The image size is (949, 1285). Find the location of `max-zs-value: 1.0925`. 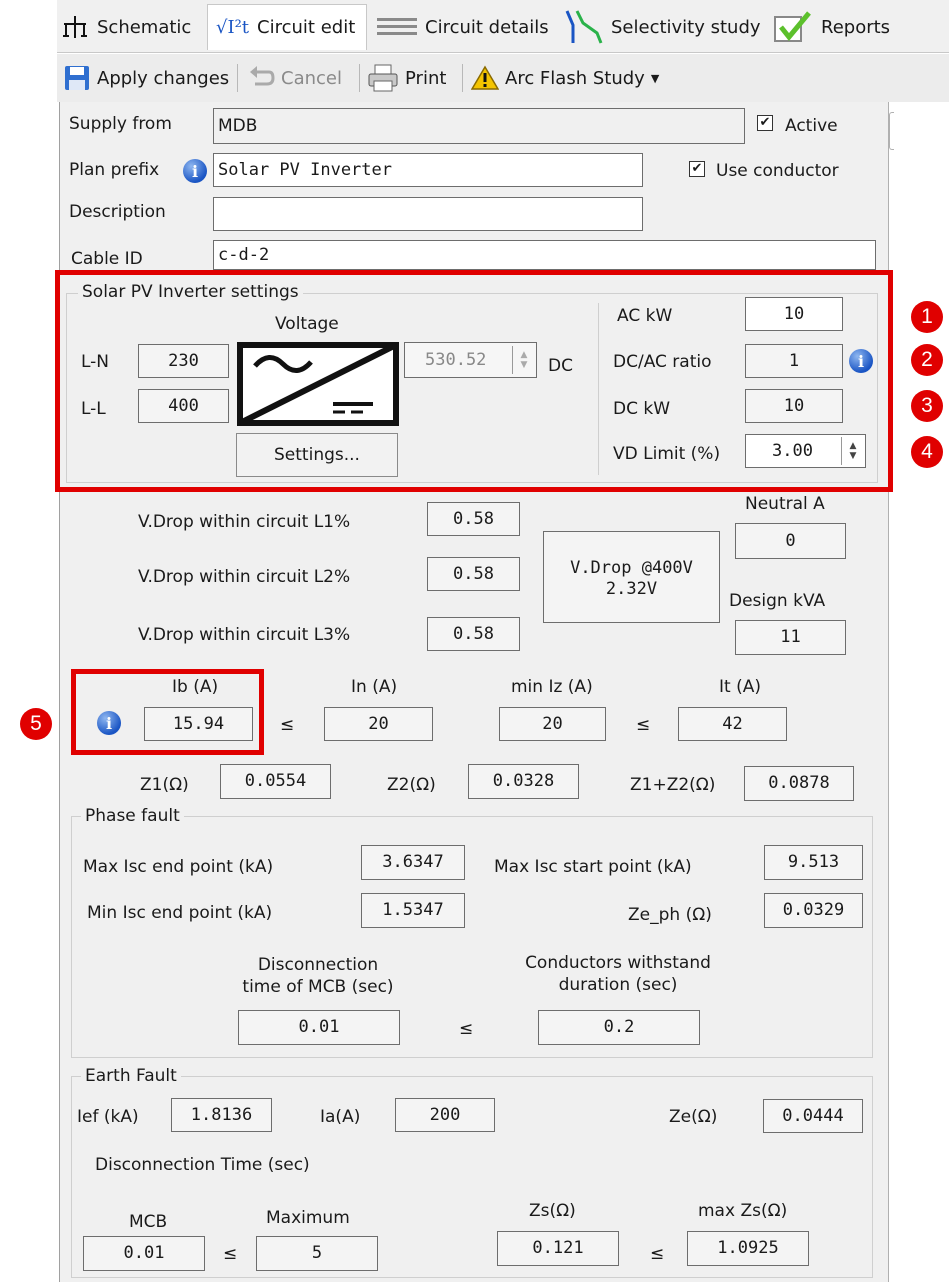

max-zs-value: 1.0925 is located at coordinates (748, 1248).